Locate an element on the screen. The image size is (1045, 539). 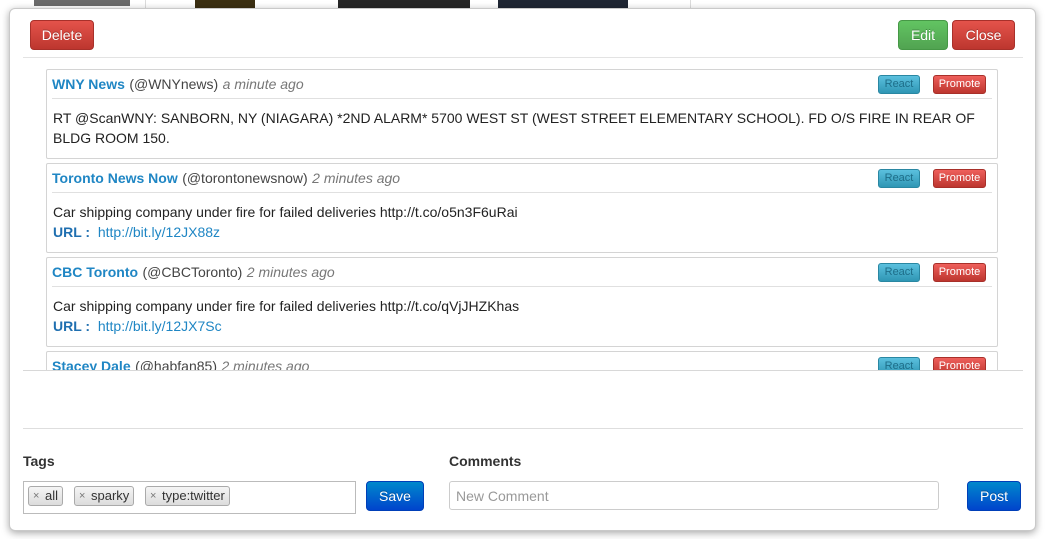
url-link: http://bit.ly/12JX7Sc is located at coordinates (160, 326).